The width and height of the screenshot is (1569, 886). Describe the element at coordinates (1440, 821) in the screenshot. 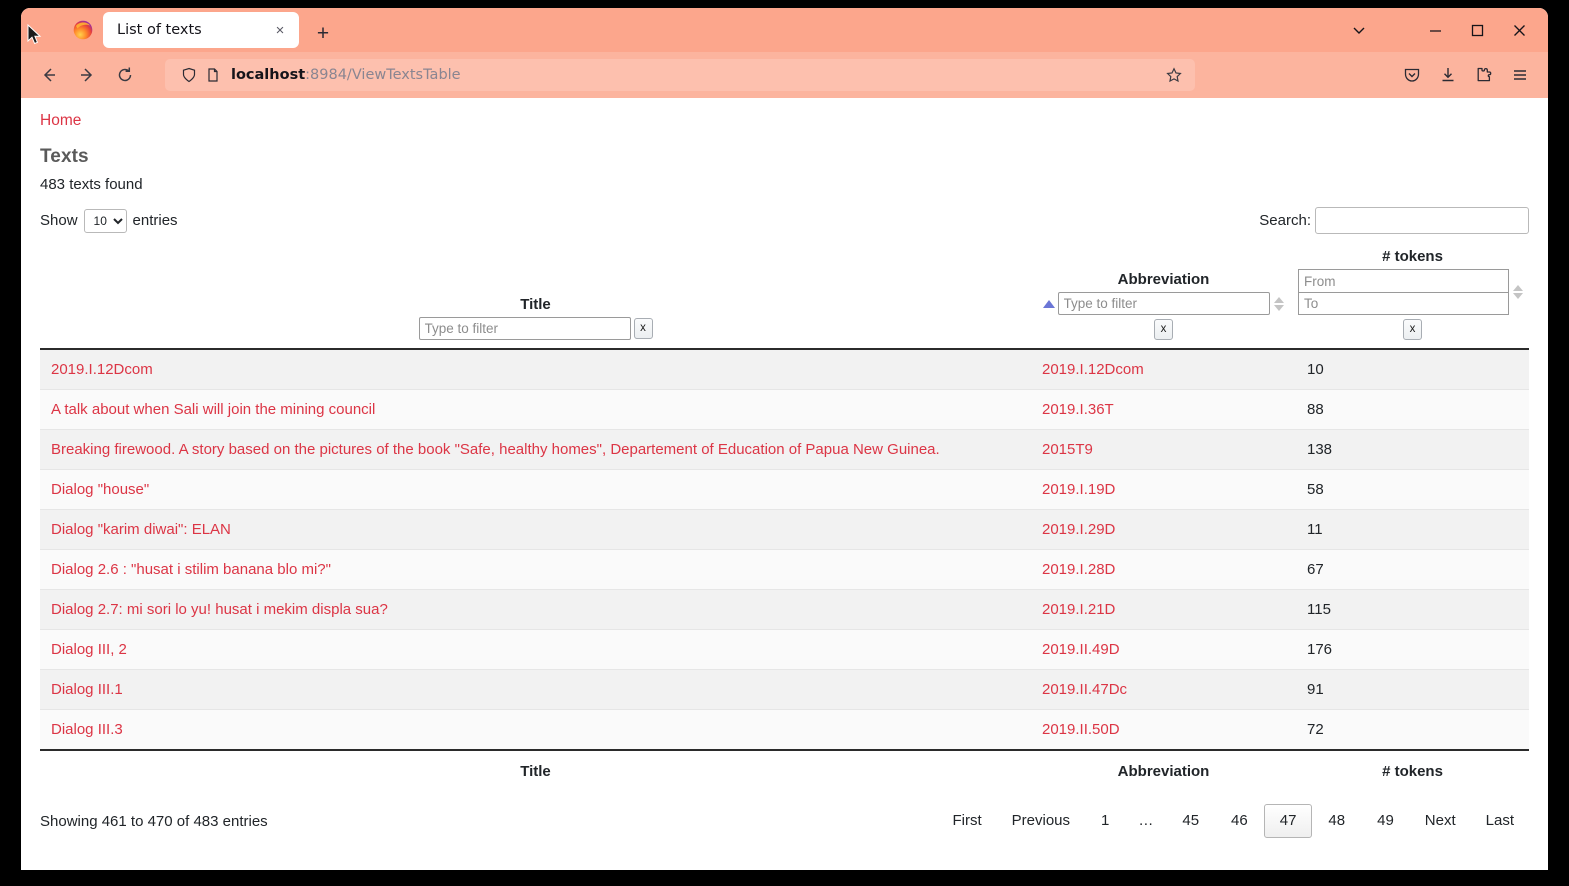

I see `pagination-button: Next` at that location.